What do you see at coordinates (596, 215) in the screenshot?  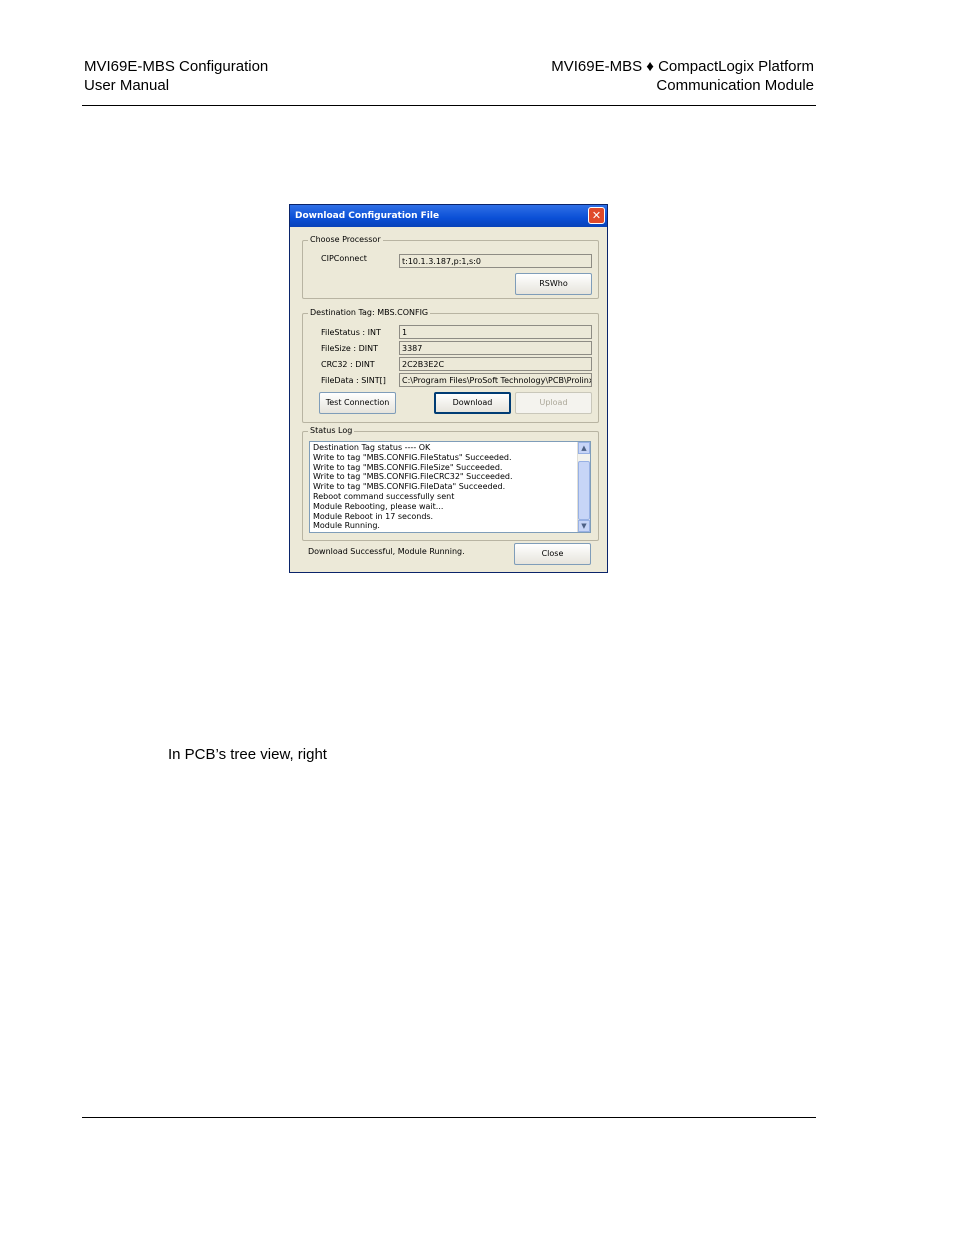 I see `close-icon: ✕` at bounding box center [596, 215].